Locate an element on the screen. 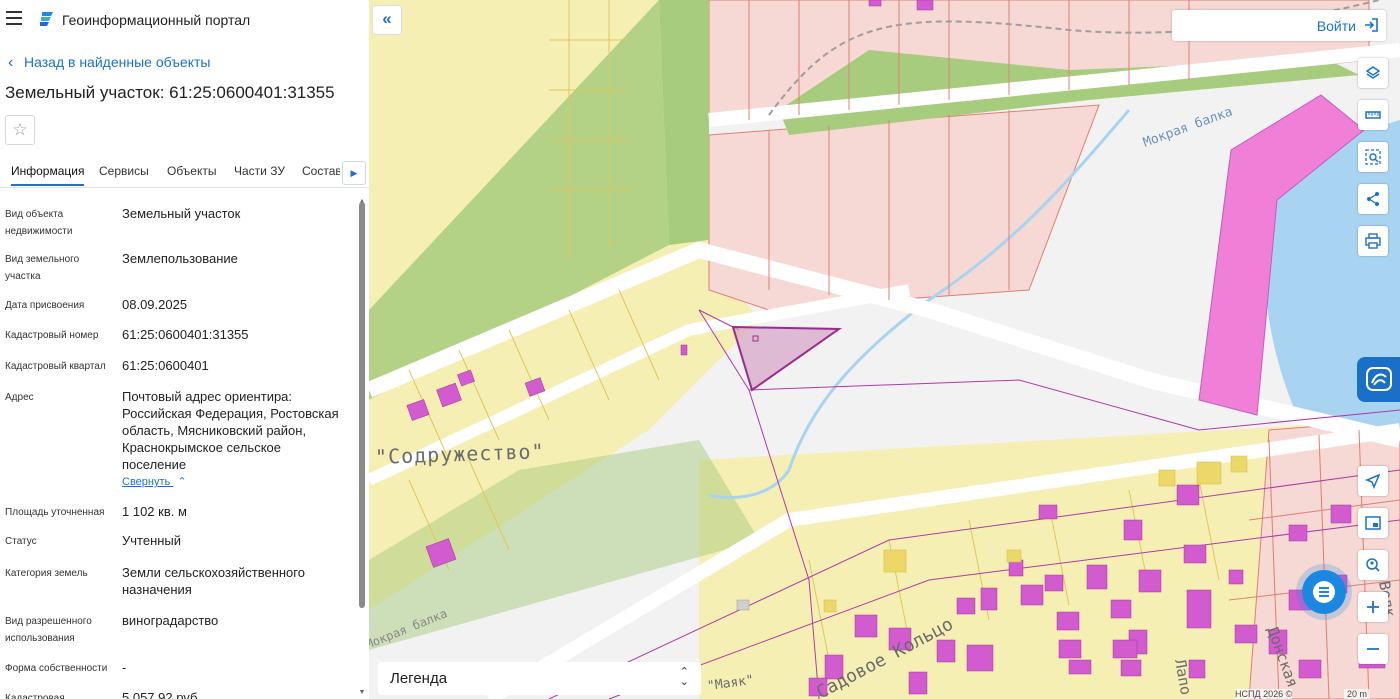  zoom-in-icon is located at coordinates (1373, 607).